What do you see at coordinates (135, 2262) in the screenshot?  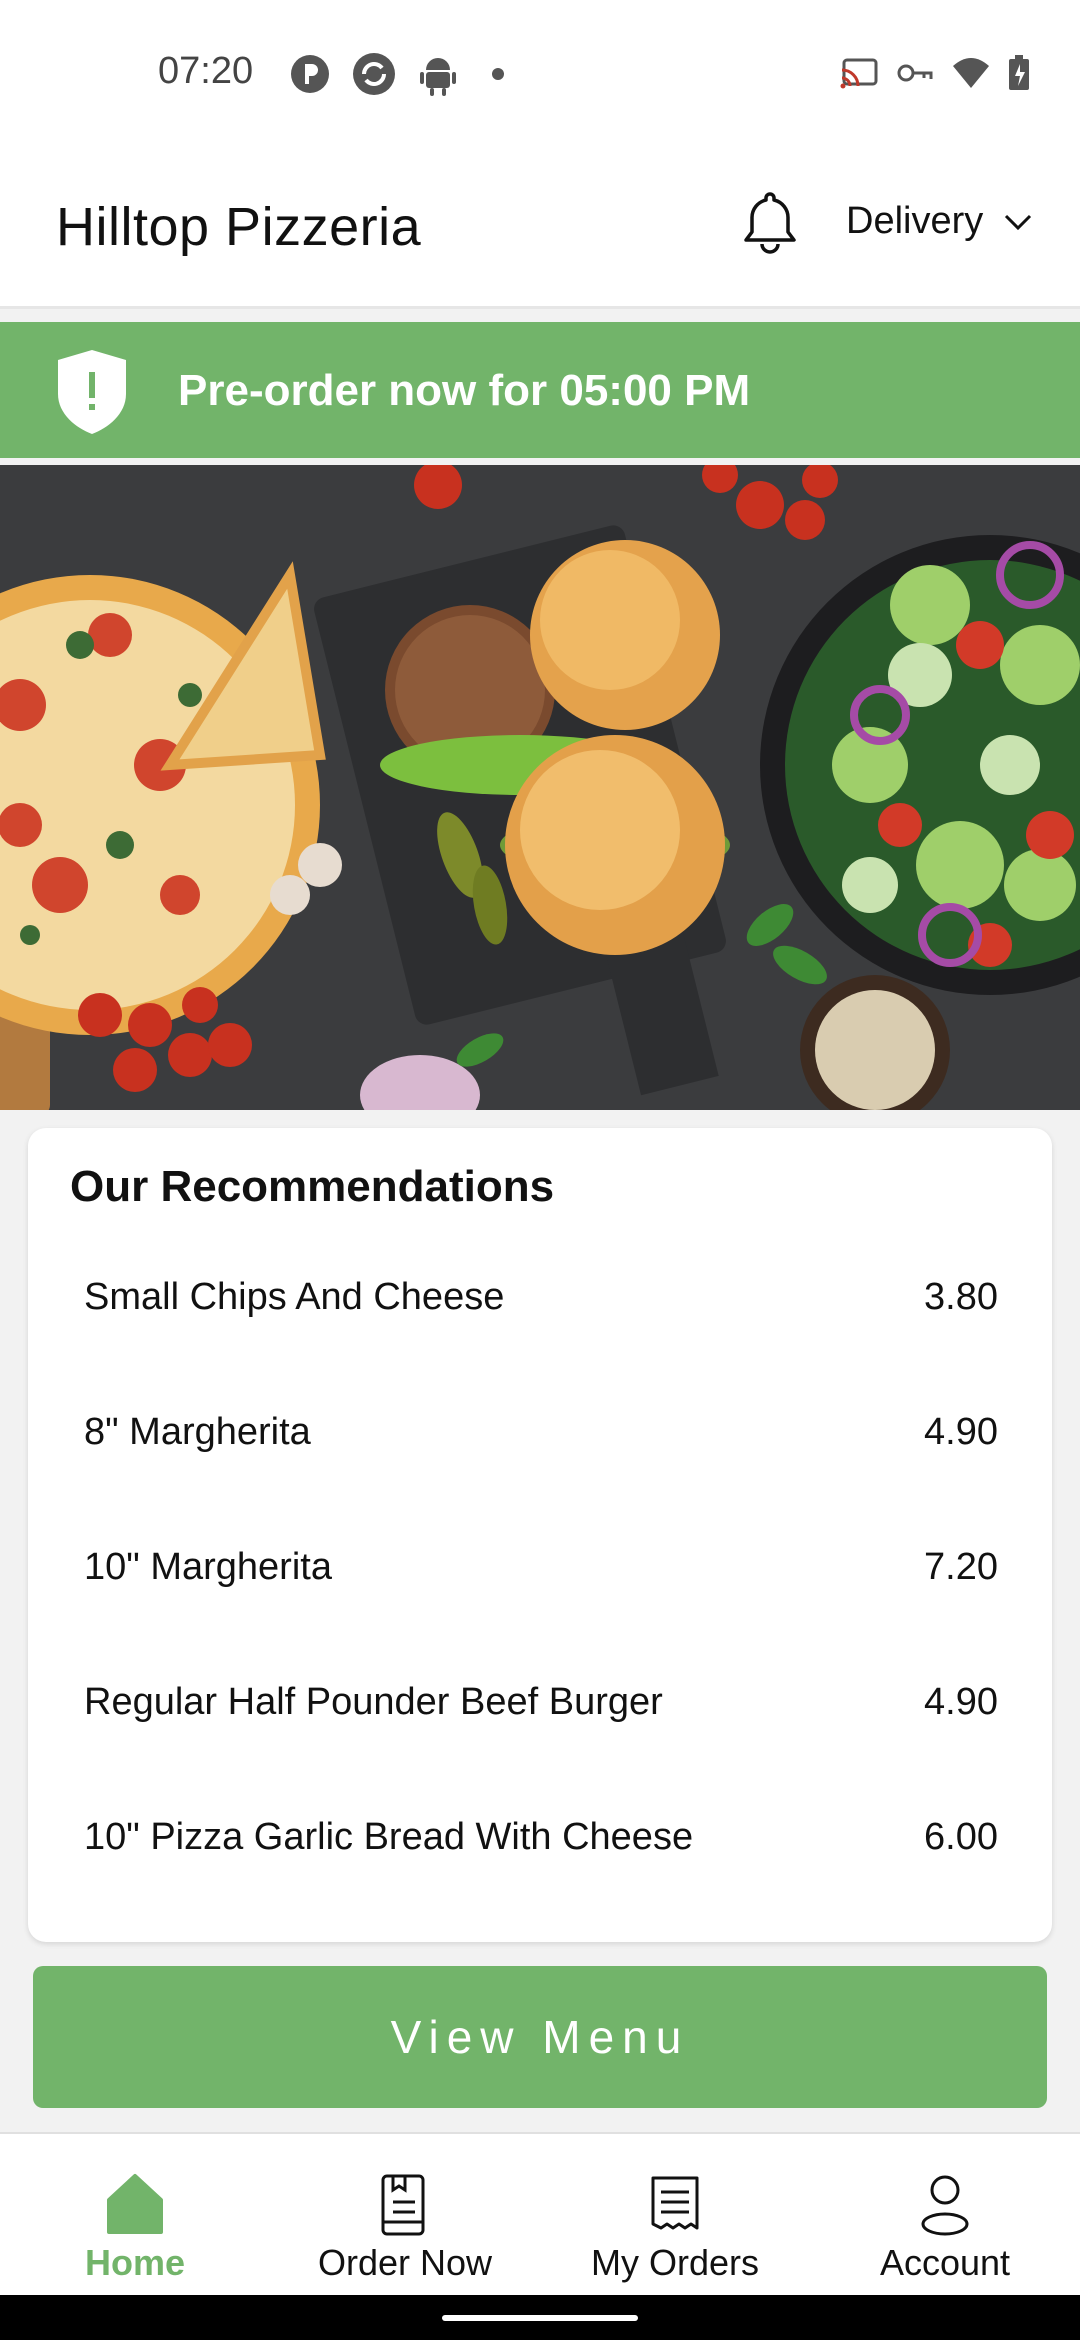 I see `nav-home-label: Home` at bounding box center [135, 2262].